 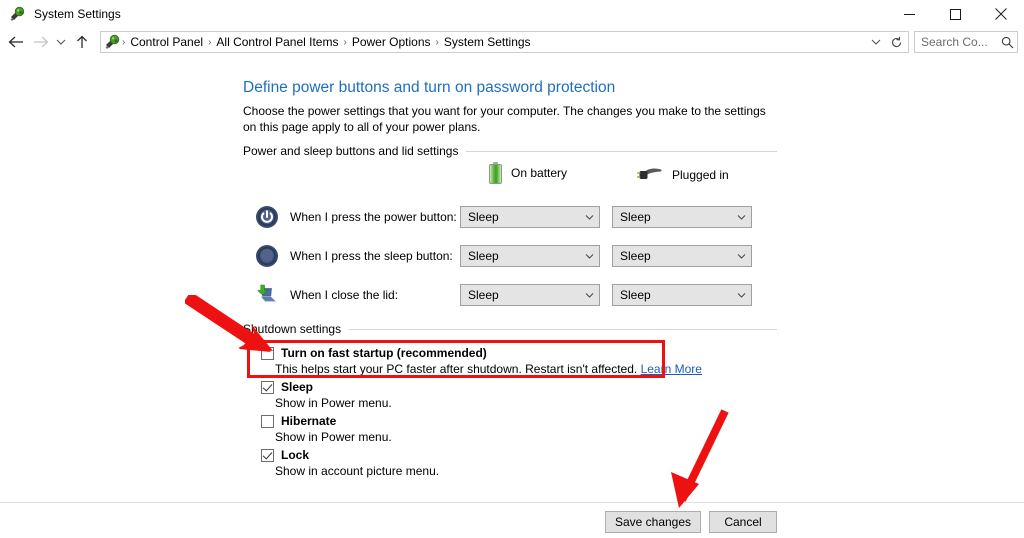 What do you see at coordinates (384, 353) in the screenshot?
I see `checkbox-label: Turn on fast startup (recommended)` at bounding box center [384, 353].